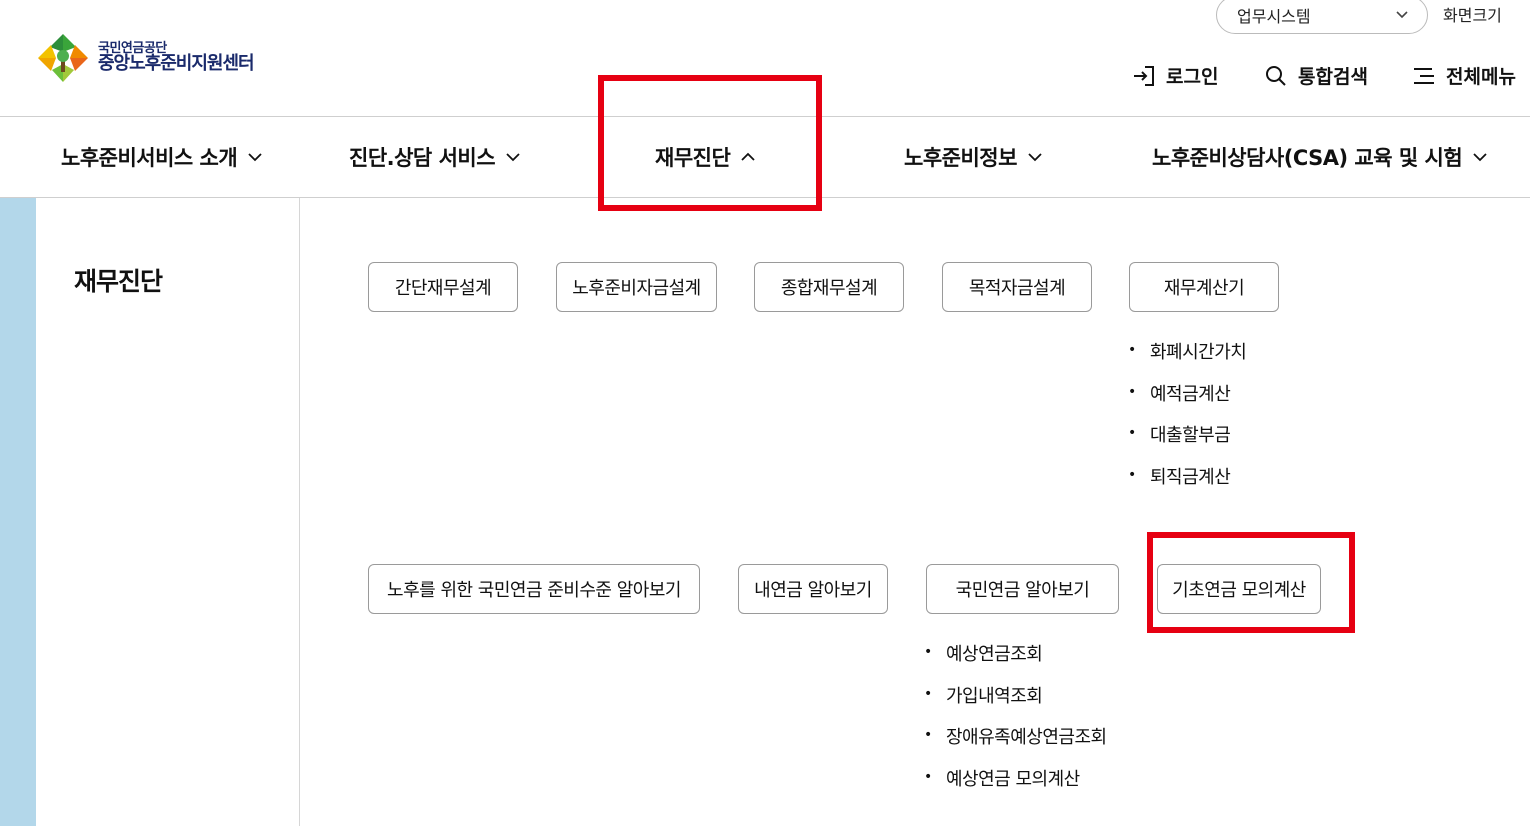 The width and height of the screenshot is (1530, 826). What do you see at coordinates (1274, 16) in the screenshot?
I see `business-system-label: 업무시스템` at bounding box center [1274, 16].